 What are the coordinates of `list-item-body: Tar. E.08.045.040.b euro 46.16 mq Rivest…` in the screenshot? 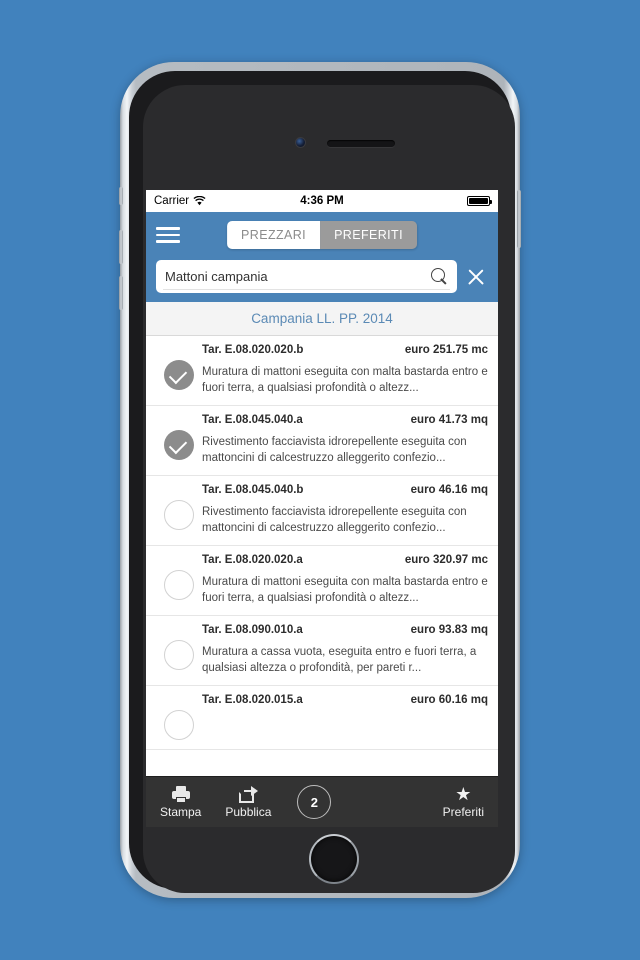 It's located at (345, 510).